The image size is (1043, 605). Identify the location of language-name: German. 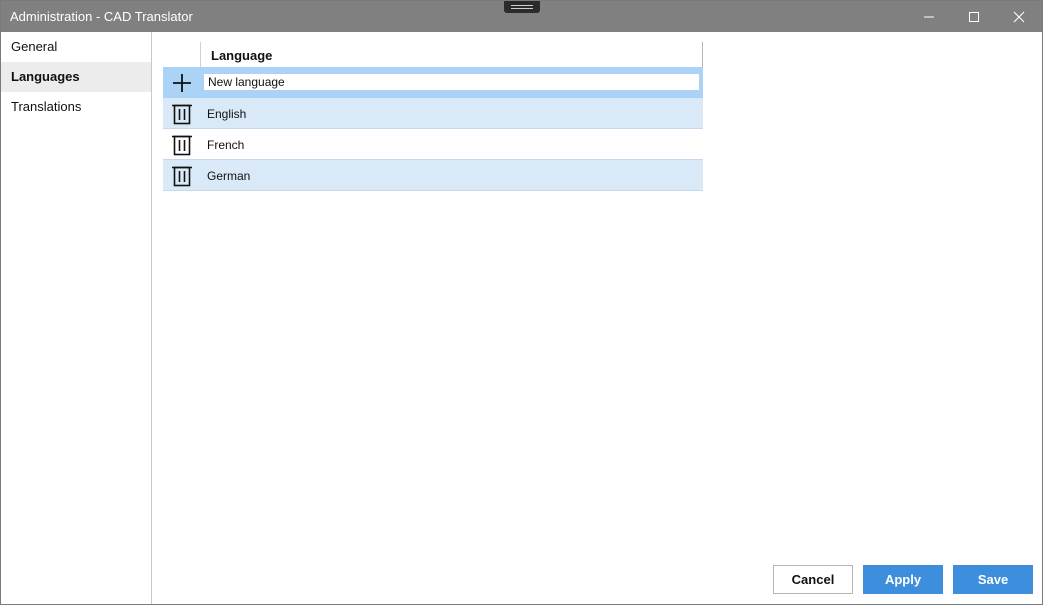
(229, 176).